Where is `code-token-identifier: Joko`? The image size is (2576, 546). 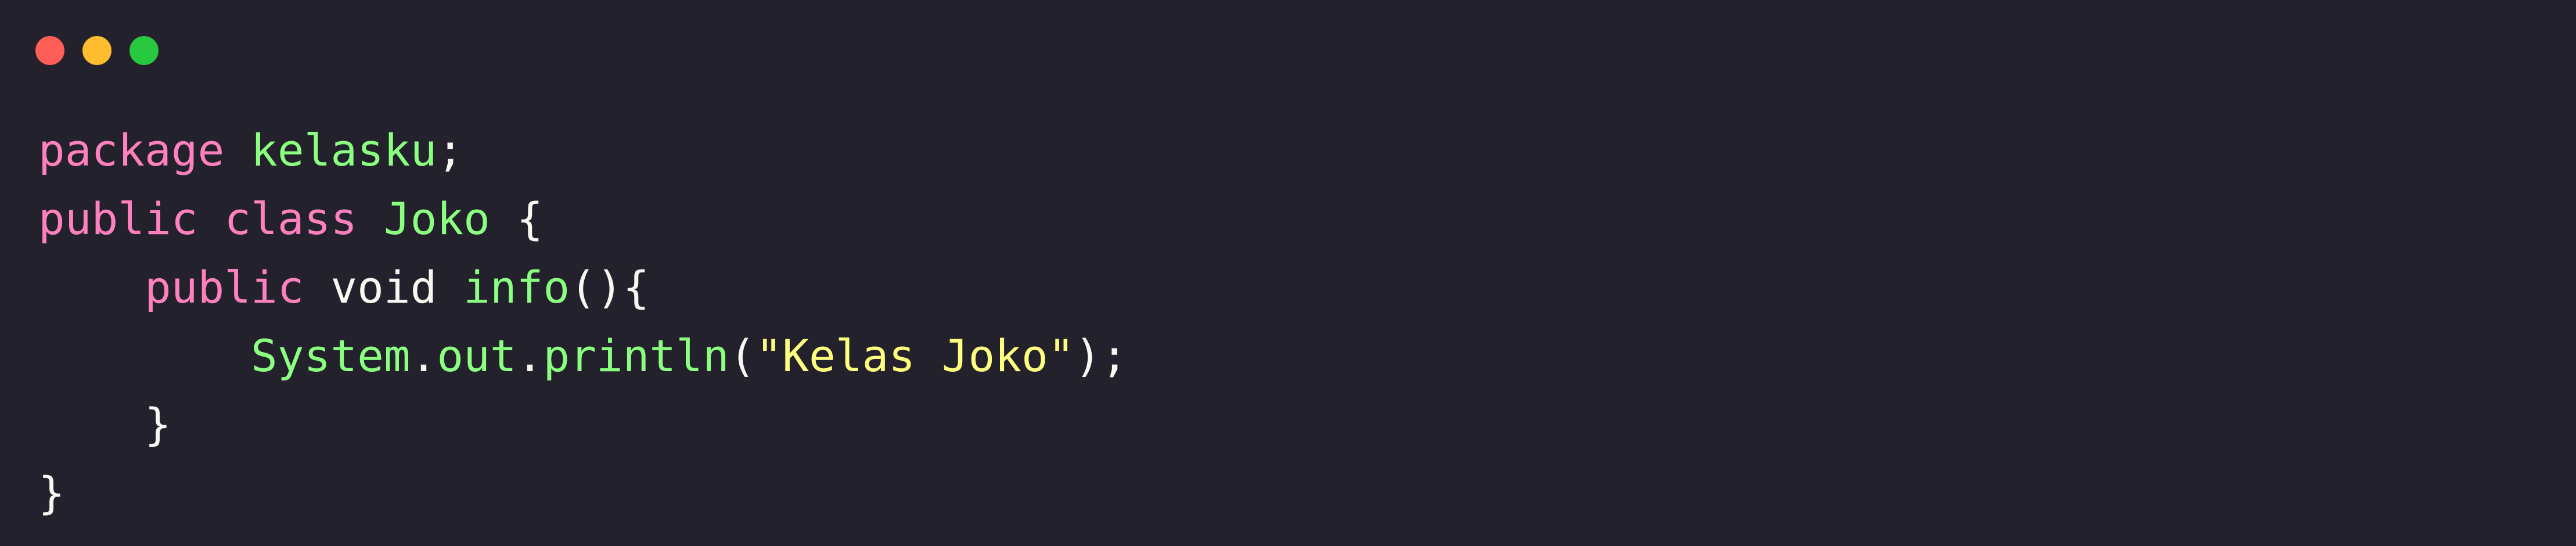 code-token-identifier: Joko is located at coordinates (436, 219).